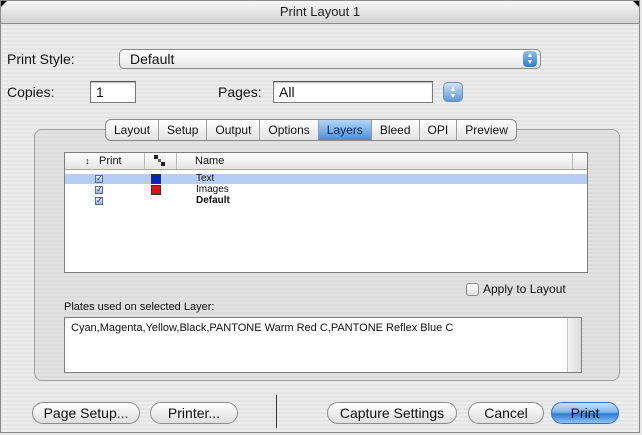  I want to click on layer-row: ✓ Default, so click(326, 201).